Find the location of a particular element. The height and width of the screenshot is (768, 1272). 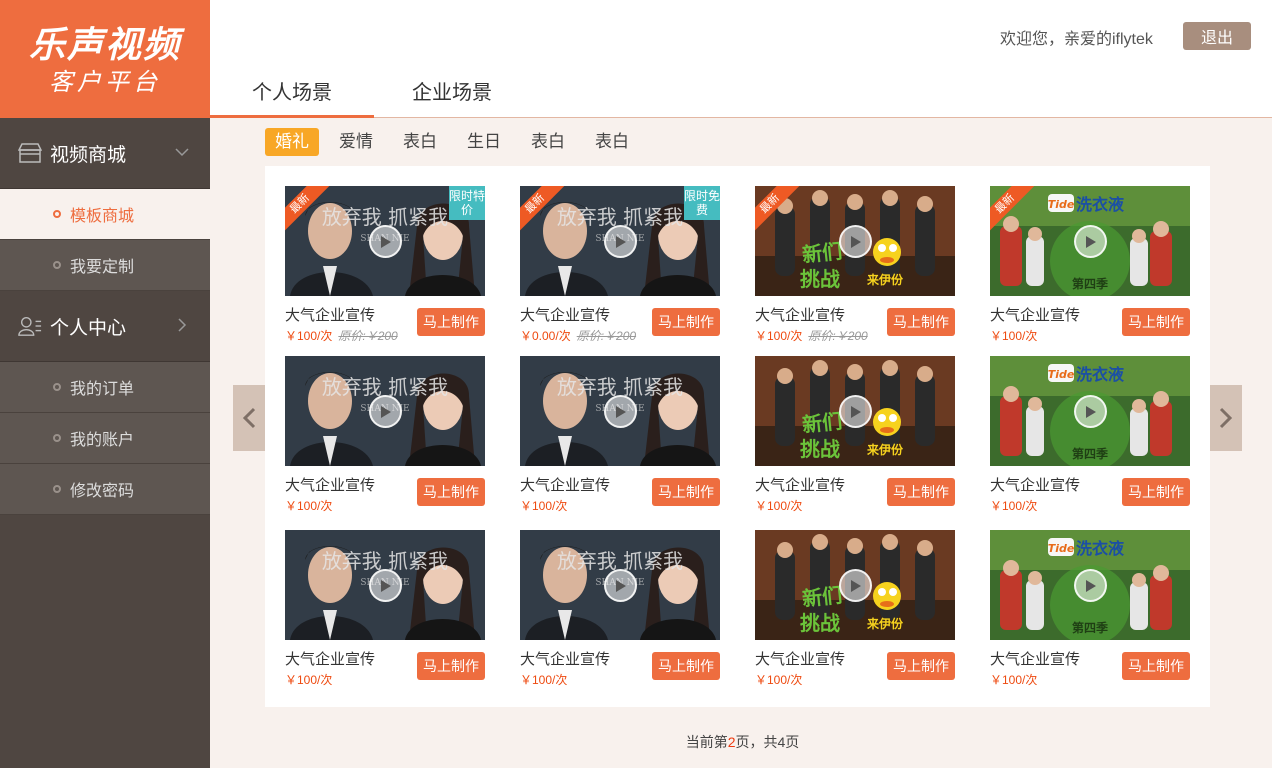

template-card: 新们 挑战 来伊份大气企业宣传 ￥100/次 马上制作 is located at coordinates (855, 610).